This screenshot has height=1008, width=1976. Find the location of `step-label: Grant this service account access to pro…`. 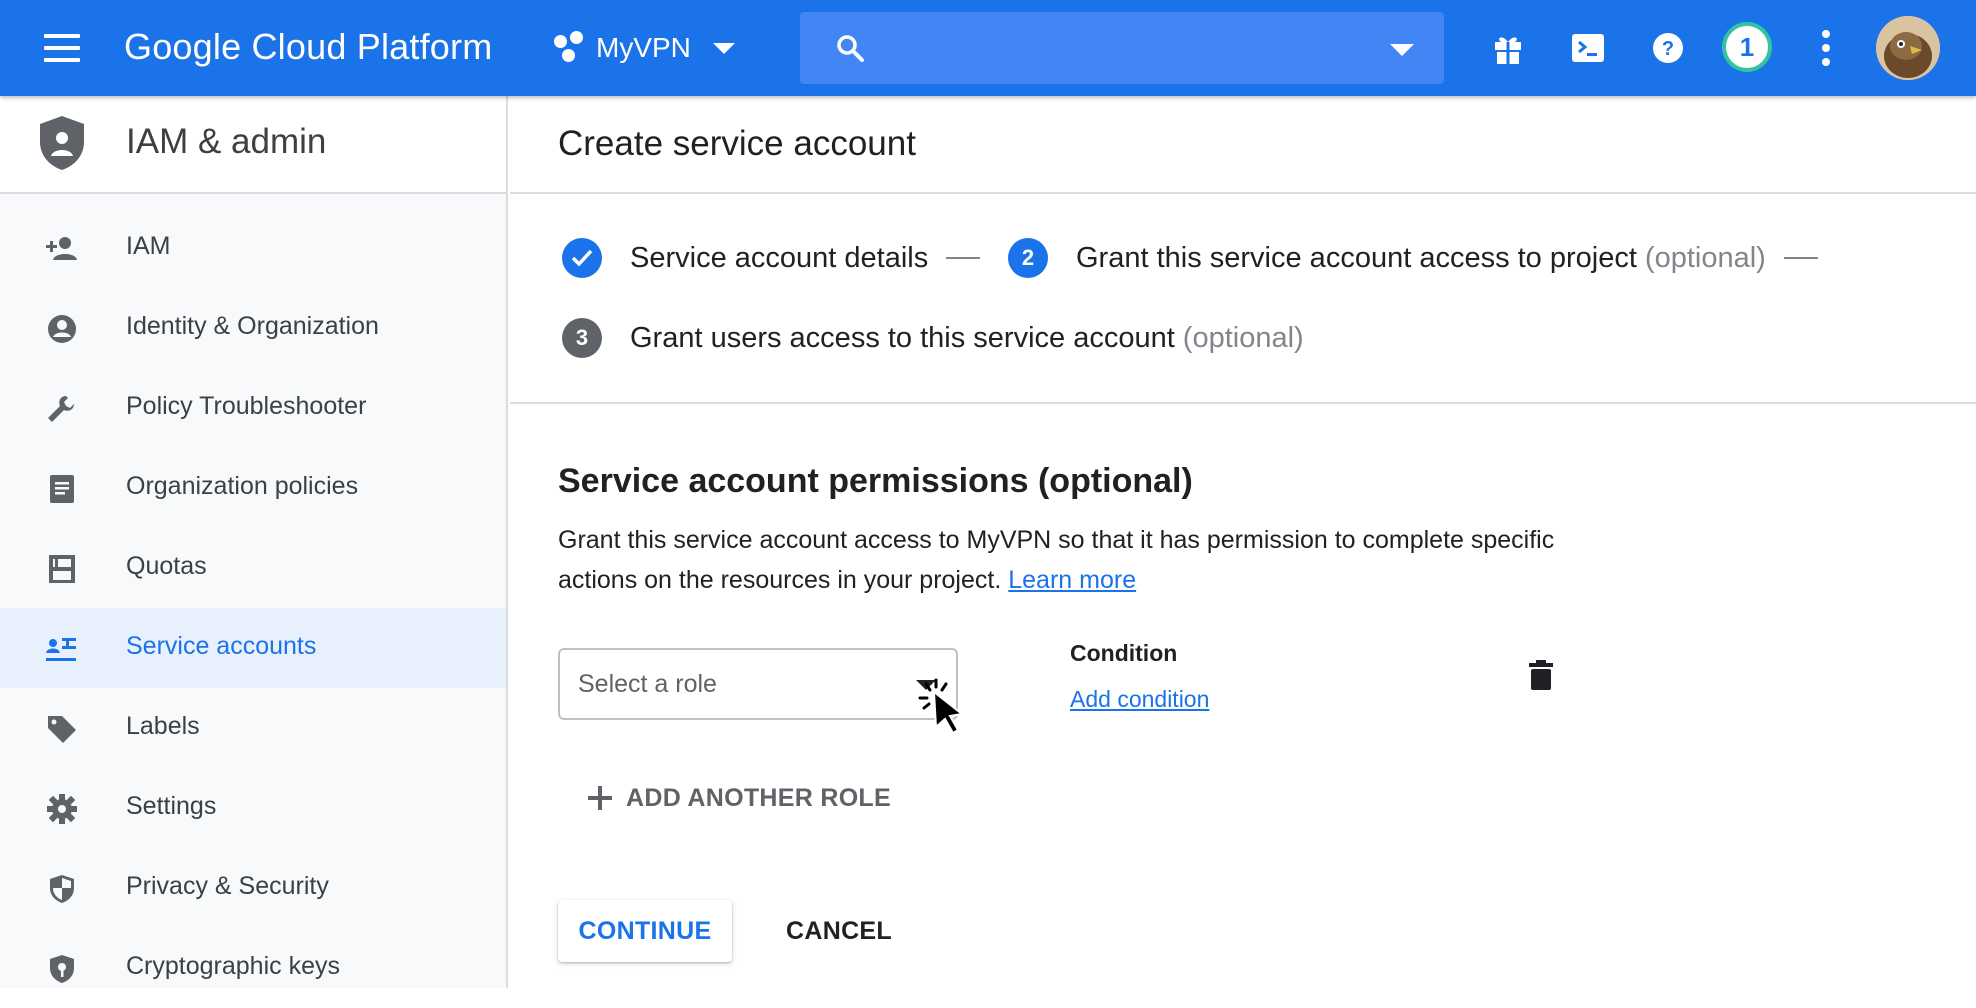

step-label: Grant this service account access to pro… is located at coordinates (1356, 257).